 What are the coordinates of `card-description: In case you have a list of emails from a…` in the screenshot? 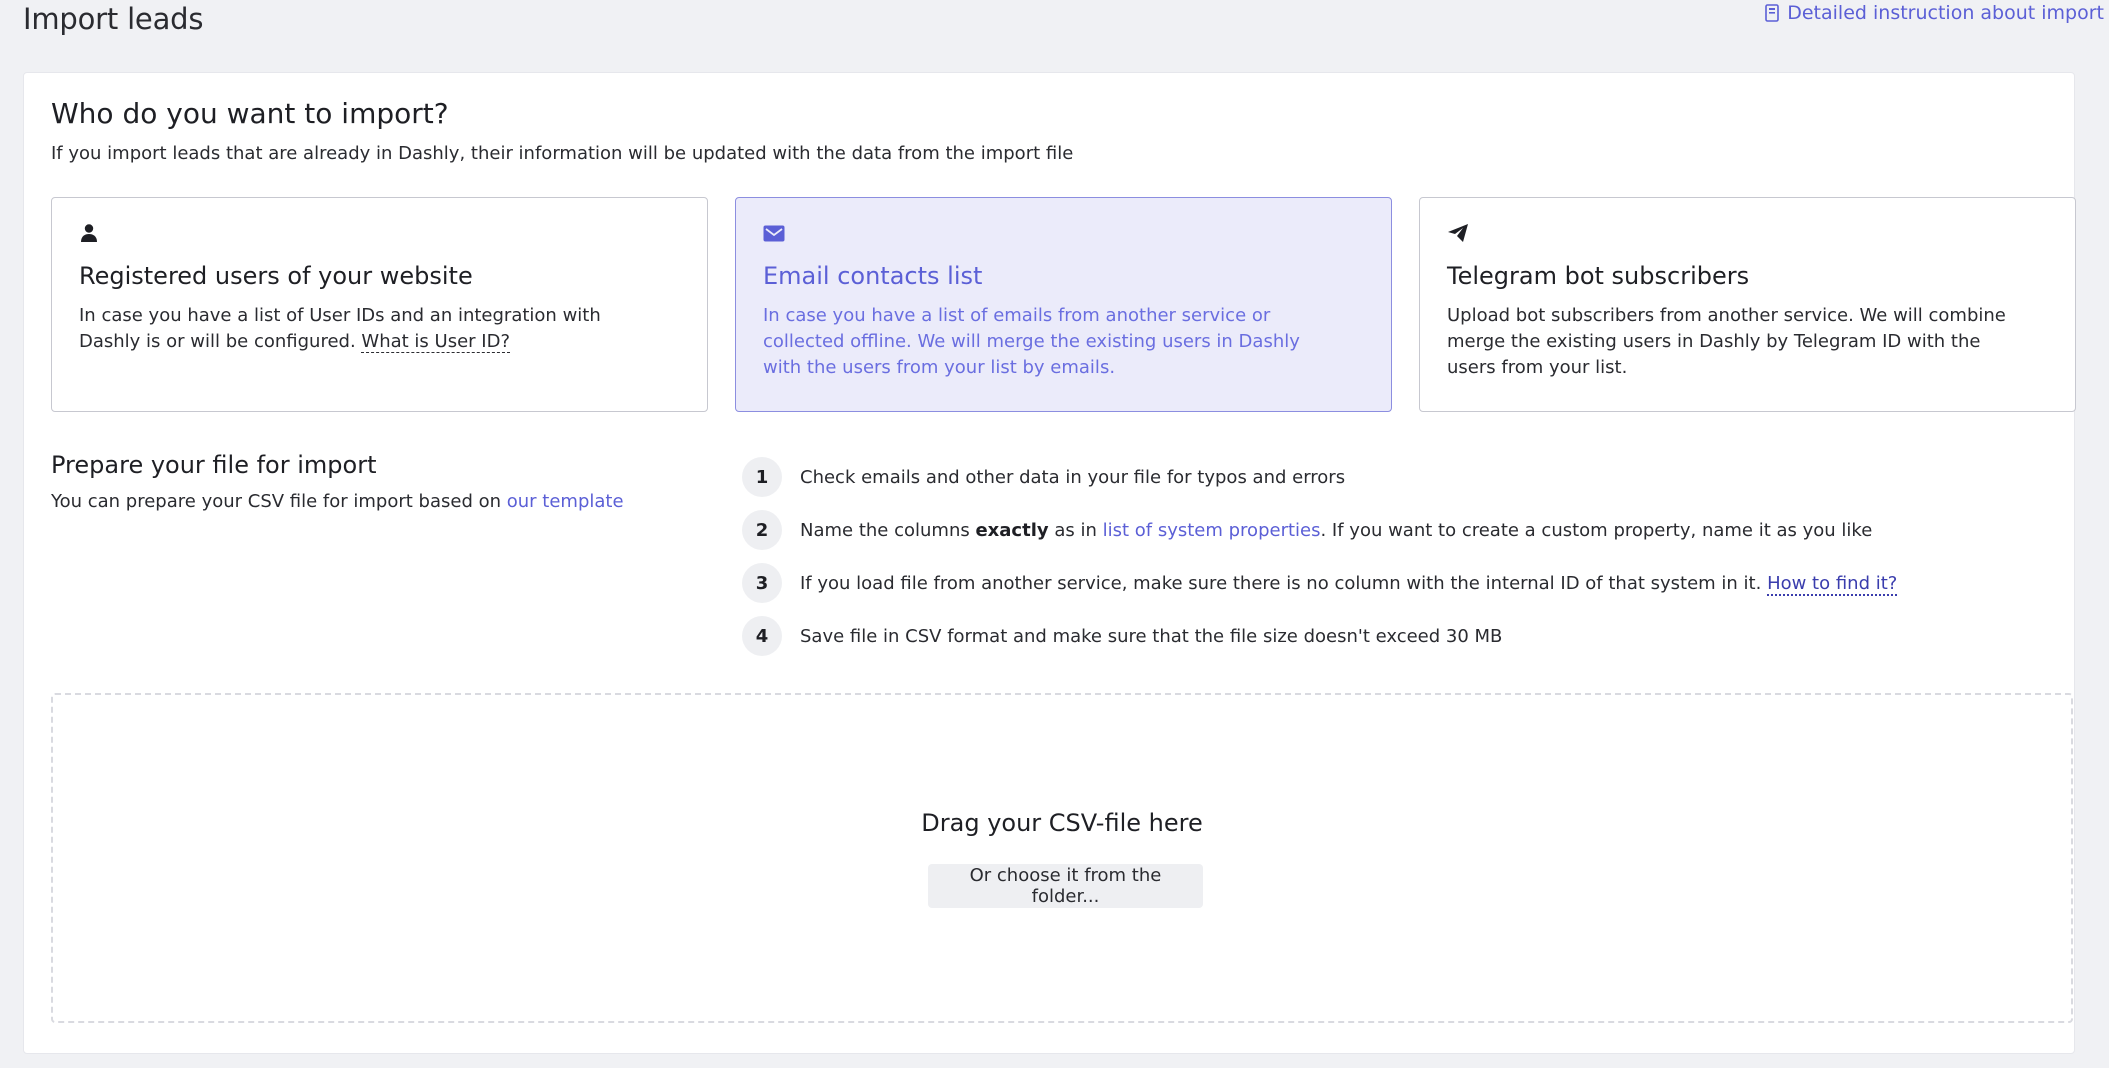 It's located at (1031, 341).